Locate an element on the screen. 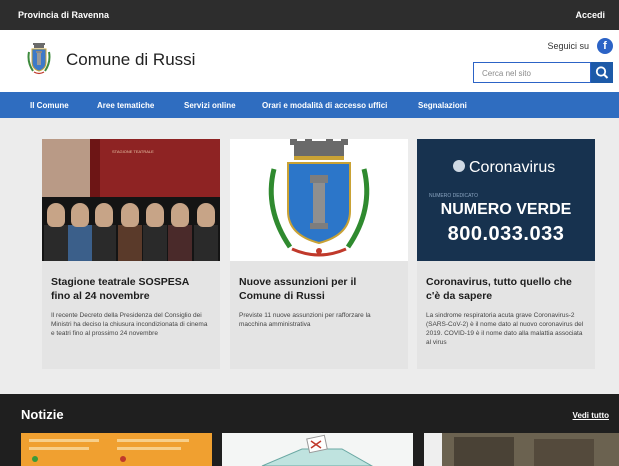 This screenshot has height=466, width=619. follow-label: Seguici su is located at coordinates (568, 46).